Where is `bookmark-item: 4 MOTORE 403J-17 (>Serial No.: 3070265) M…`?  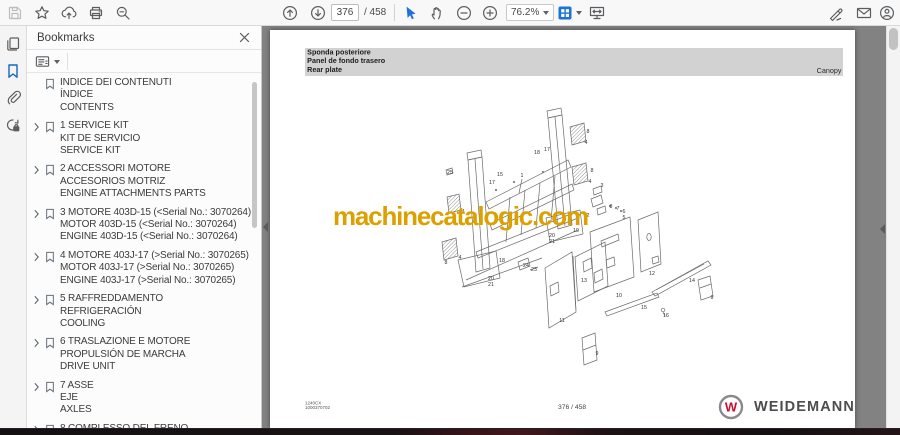
bookmark-item: 4 MOTORE 403J-17 (>Serial No.: 3070265) M… is located at coordinates (144, 268).